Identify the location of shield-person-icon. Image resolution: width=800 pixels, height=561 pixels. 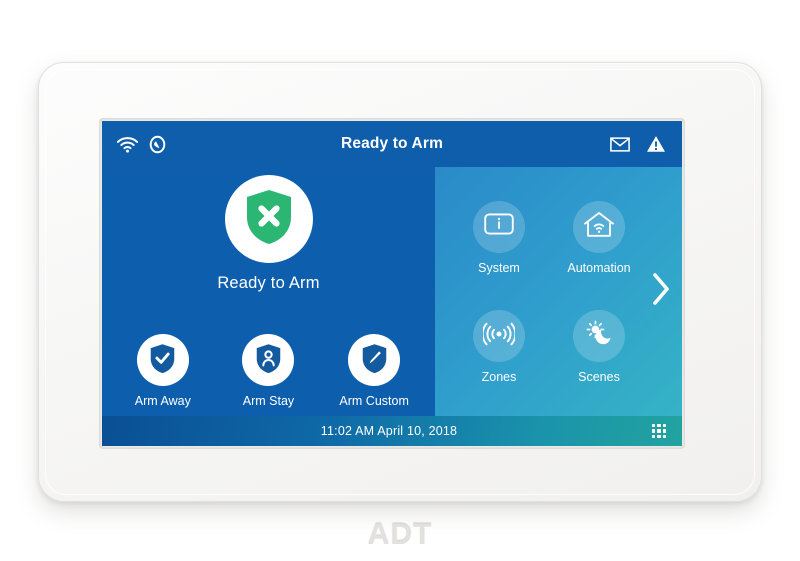
(268, 360).